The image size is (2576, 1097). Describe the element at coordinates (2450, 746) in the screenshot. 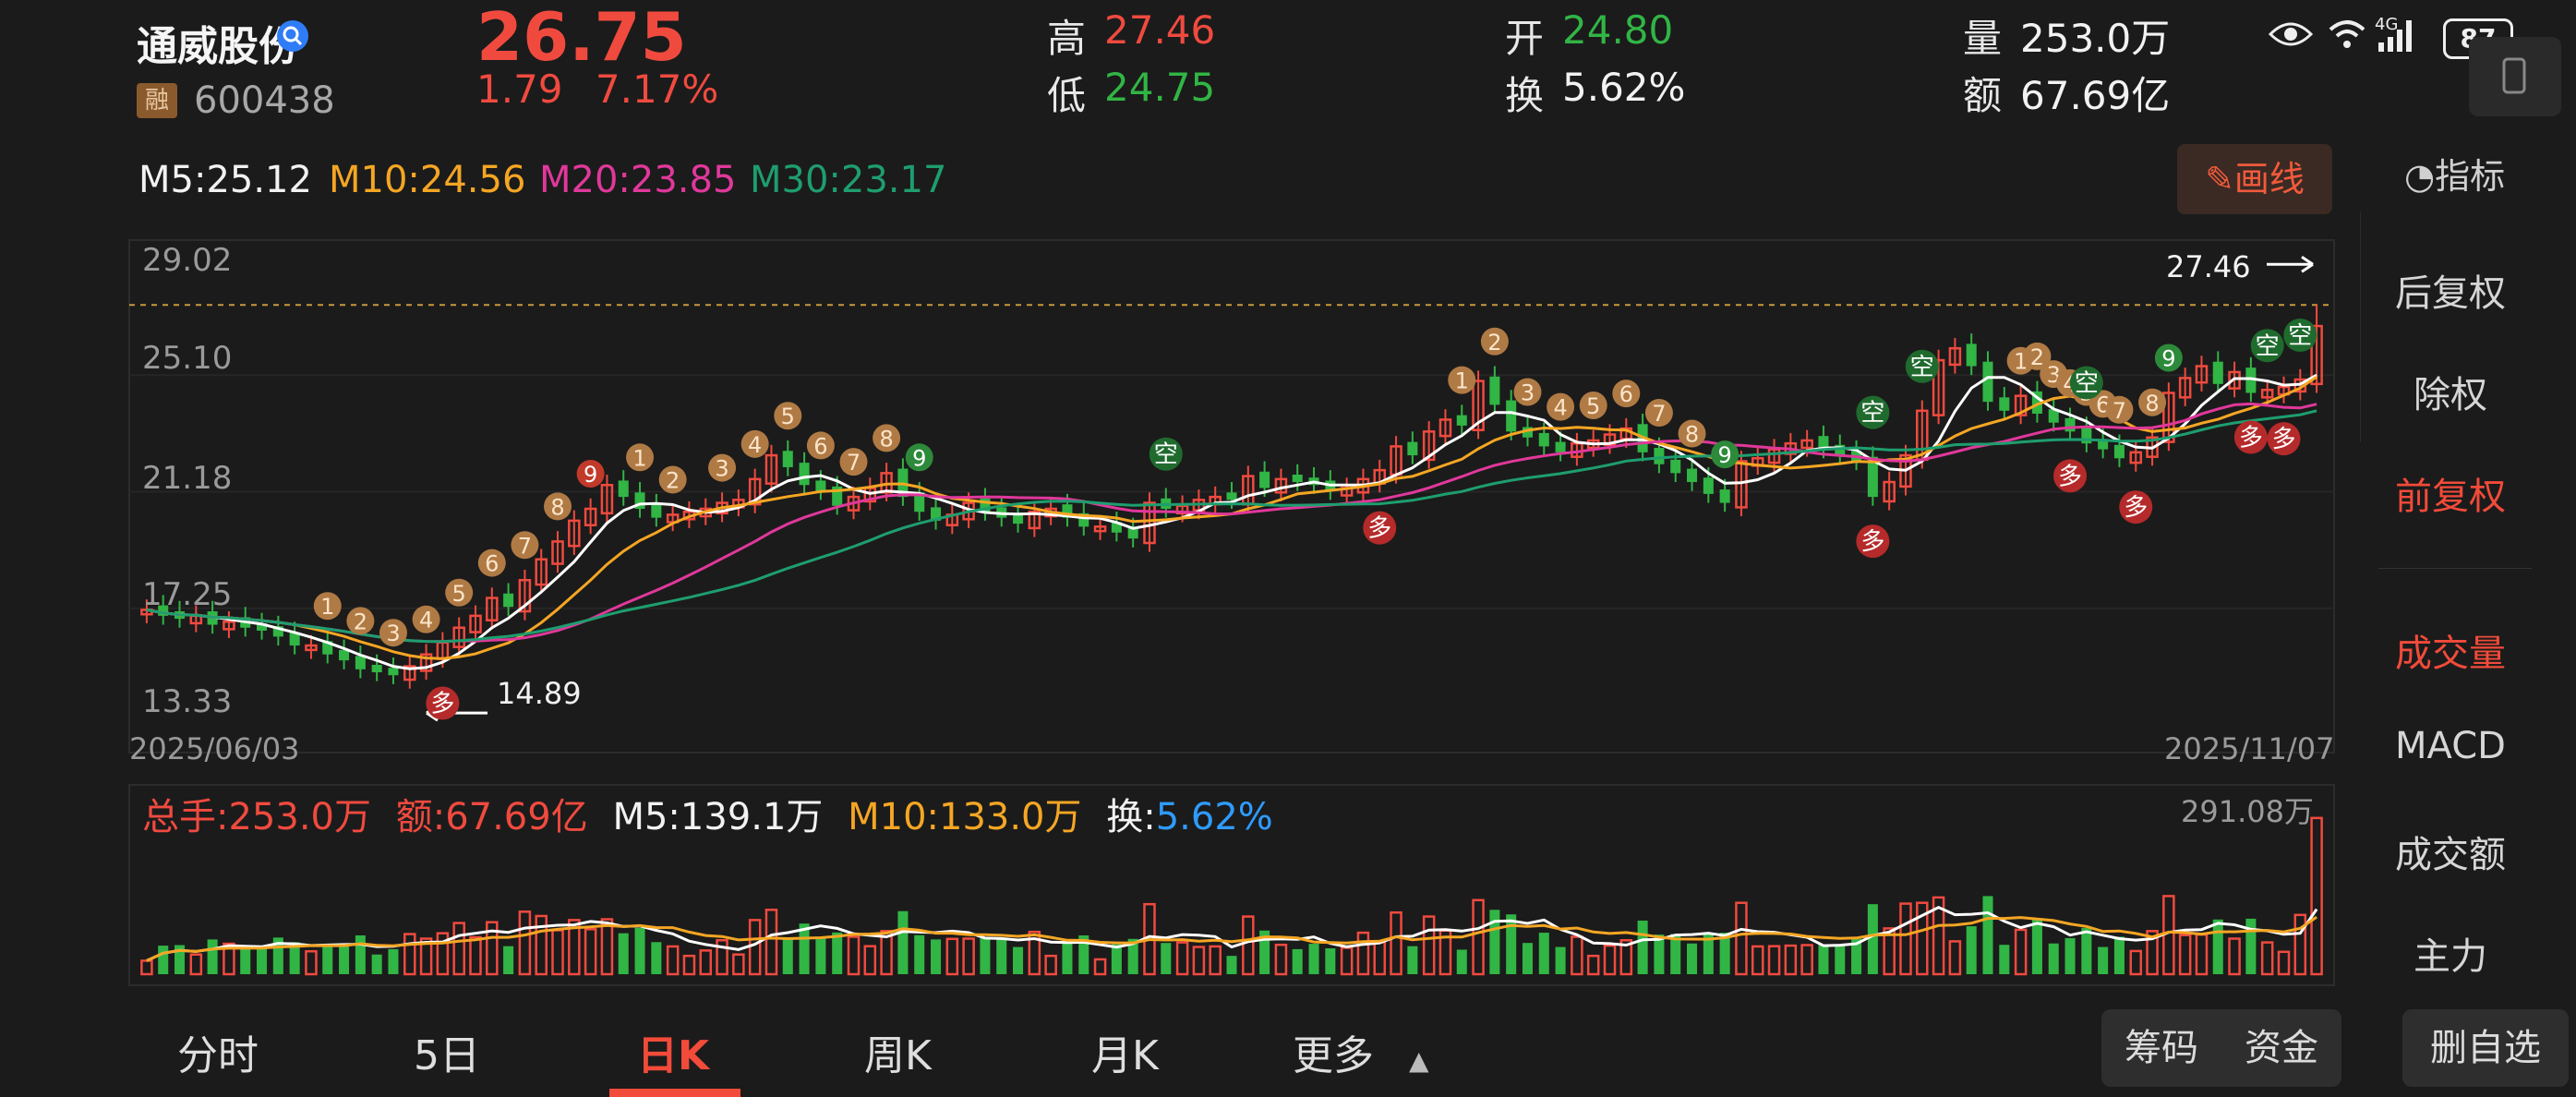

I see `rp-macd: MACD` at that location.